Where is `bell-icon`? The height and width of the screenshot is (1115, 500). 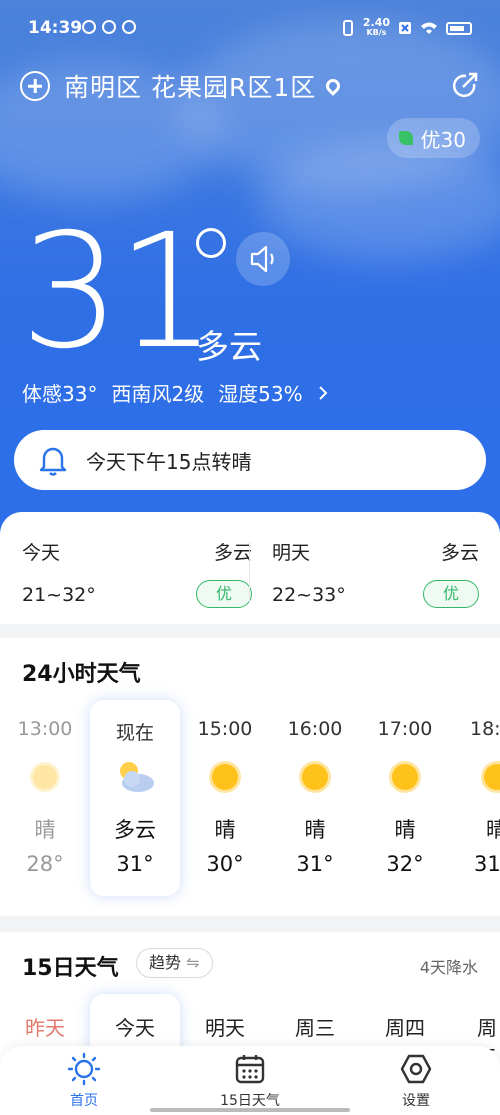 bell-icon is located at coordinates (53, 461).